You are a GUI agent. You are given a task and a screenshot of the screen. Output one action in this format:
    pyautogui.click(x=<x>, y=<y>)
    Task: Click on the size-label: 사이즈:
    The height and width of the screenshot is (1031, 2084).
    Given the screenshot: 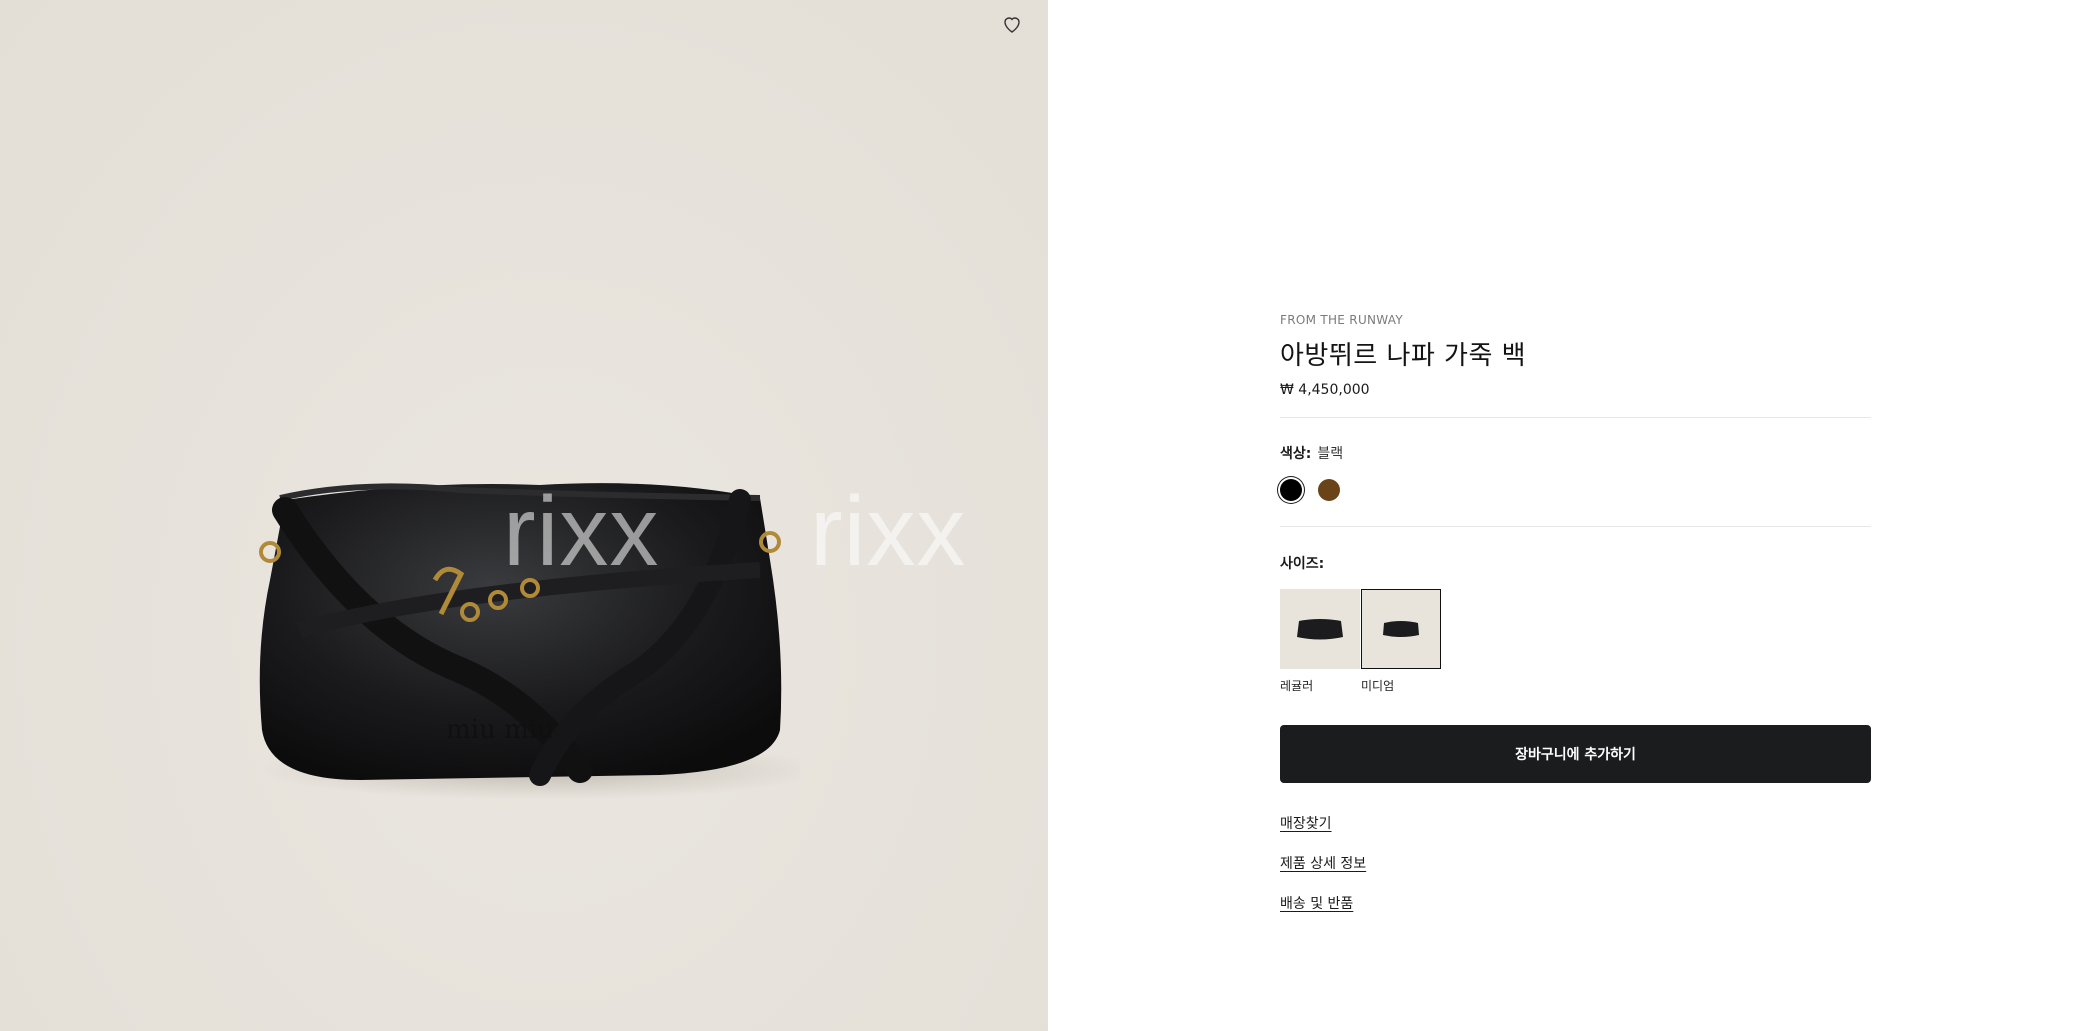 What is the action you would take?
    pyautogui.click(x=1302, y=564)
    